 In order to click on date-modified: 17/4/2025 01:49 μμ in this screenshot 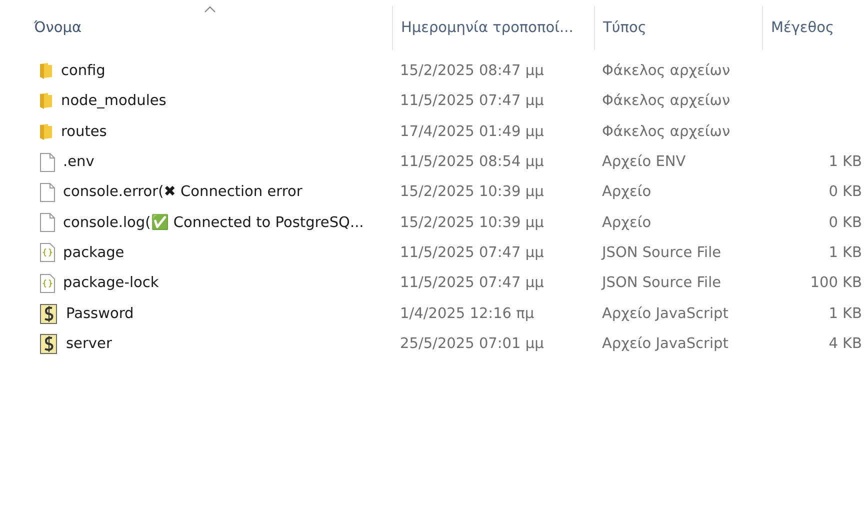, I will do `click(472, 132)`.